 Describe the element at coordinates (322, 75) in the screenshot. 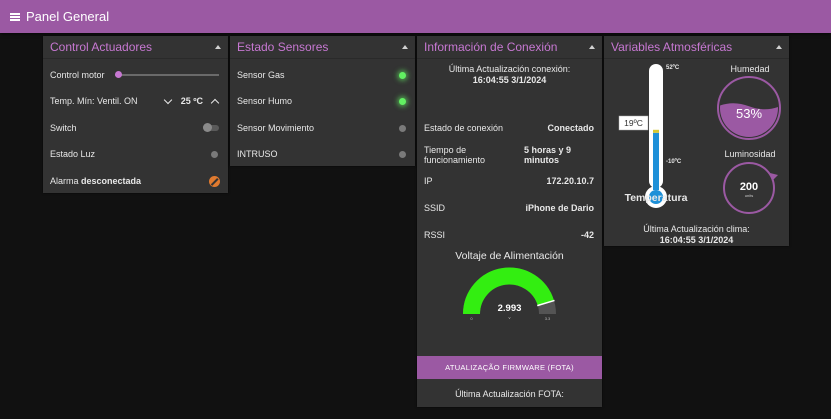

I see `sensor-gas-row: Sensor Gas` at that location.